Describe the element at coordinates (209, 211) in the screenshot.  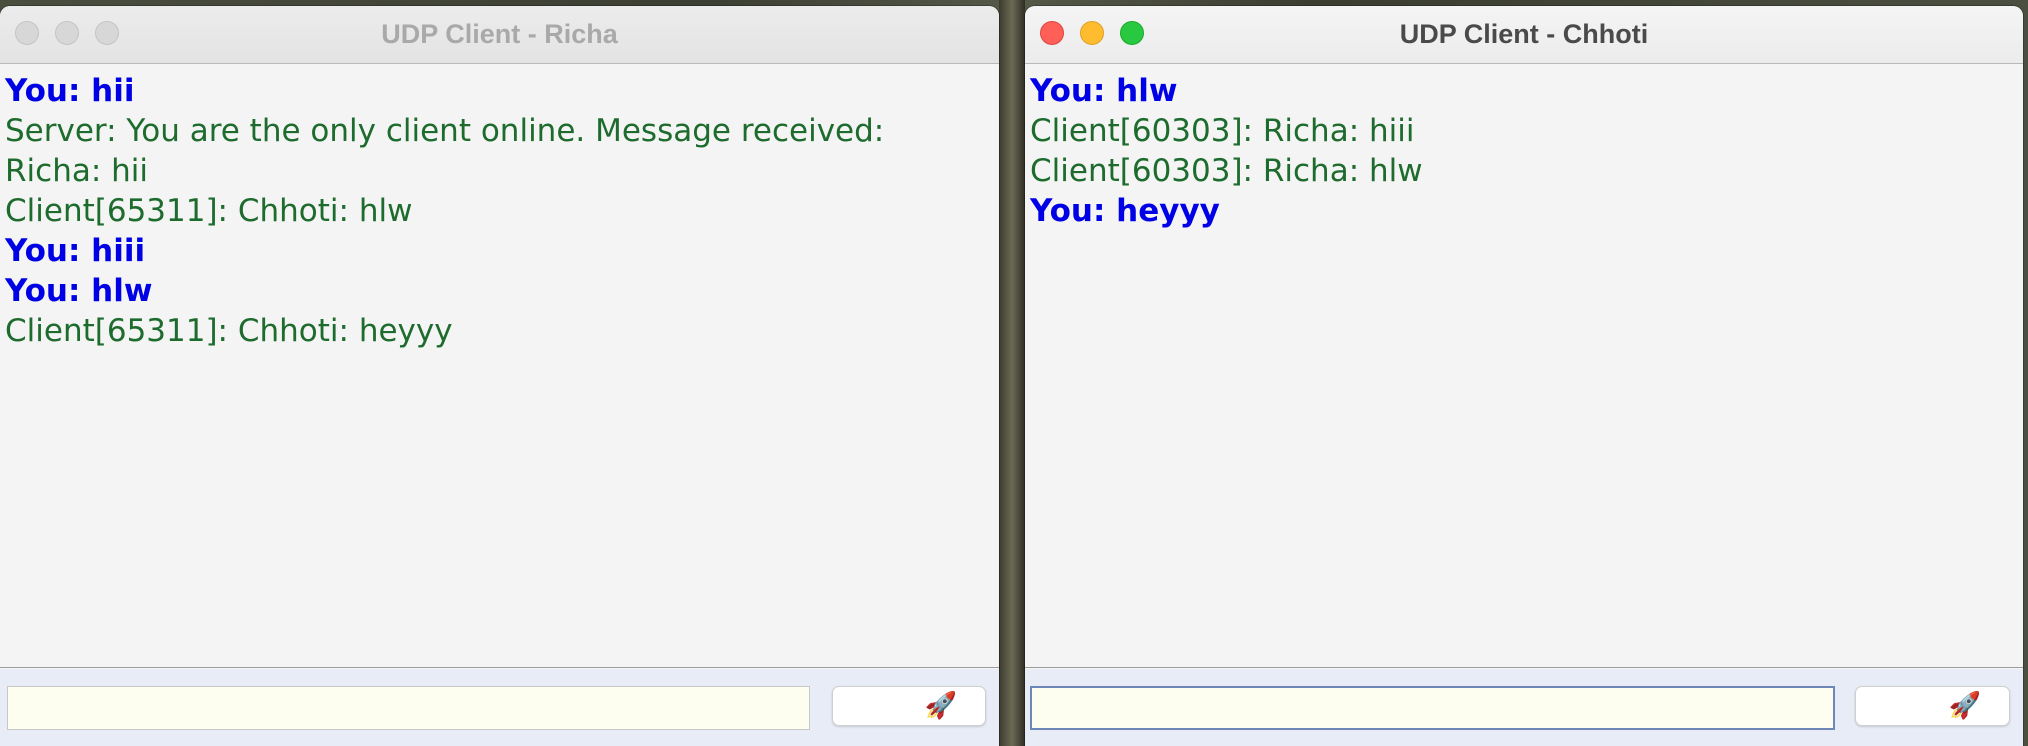
I see `message-item: Client[65311]: Chhoti: hlw` at that location.